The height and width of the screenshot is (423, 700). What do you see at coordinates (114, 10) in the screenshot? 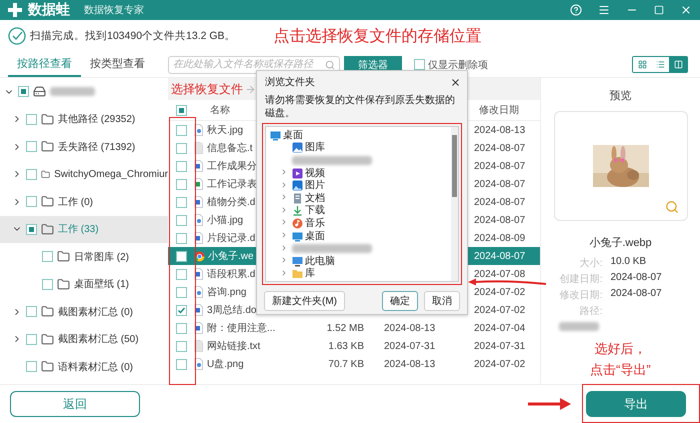
I see `app-subtitle: 数据恢复专家` at bounding box center [114, 10].